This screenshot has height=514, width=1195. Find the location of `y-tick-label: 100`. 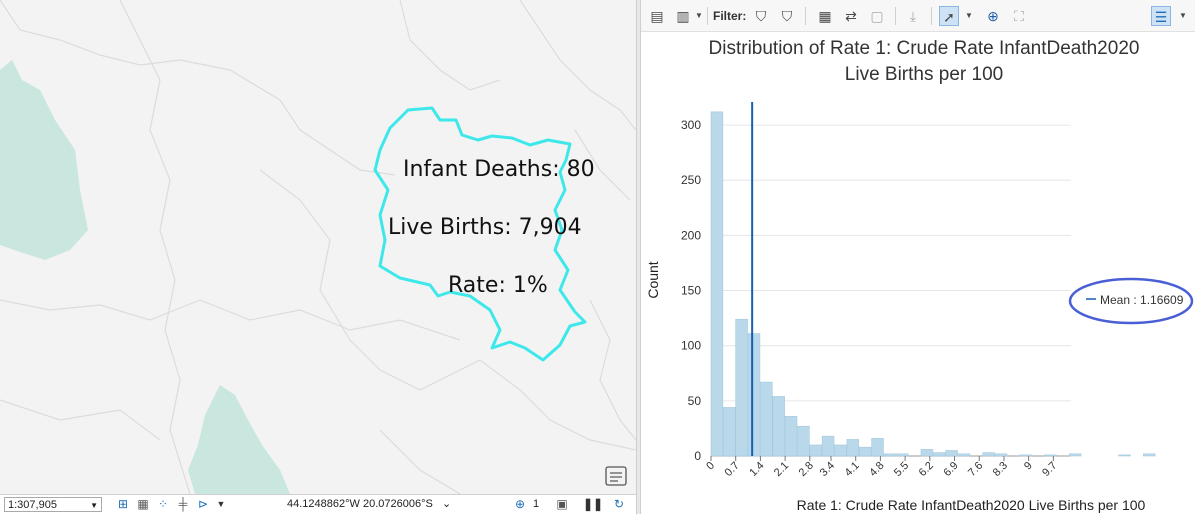

y-tick-label: 100 is located at coordinates (691, 346).